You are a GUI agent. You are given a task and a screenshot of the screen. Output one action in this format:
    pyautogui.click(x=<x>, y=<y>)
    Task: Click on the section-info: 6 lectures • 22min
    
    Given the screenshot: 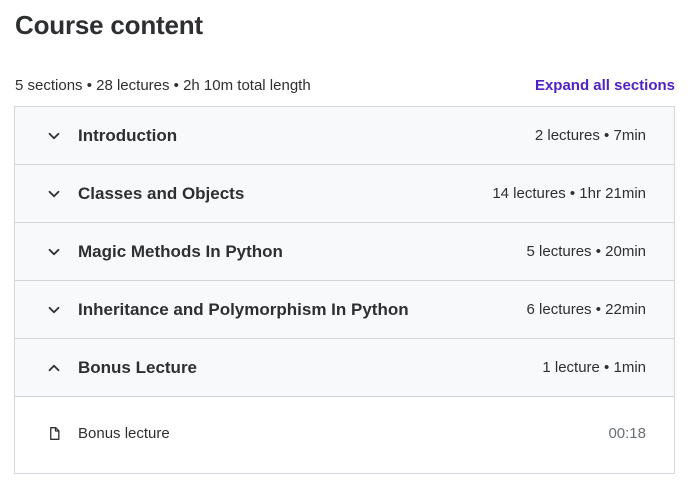 What is the action you would take?
    pyautogui.click(x=586, y=309)
    